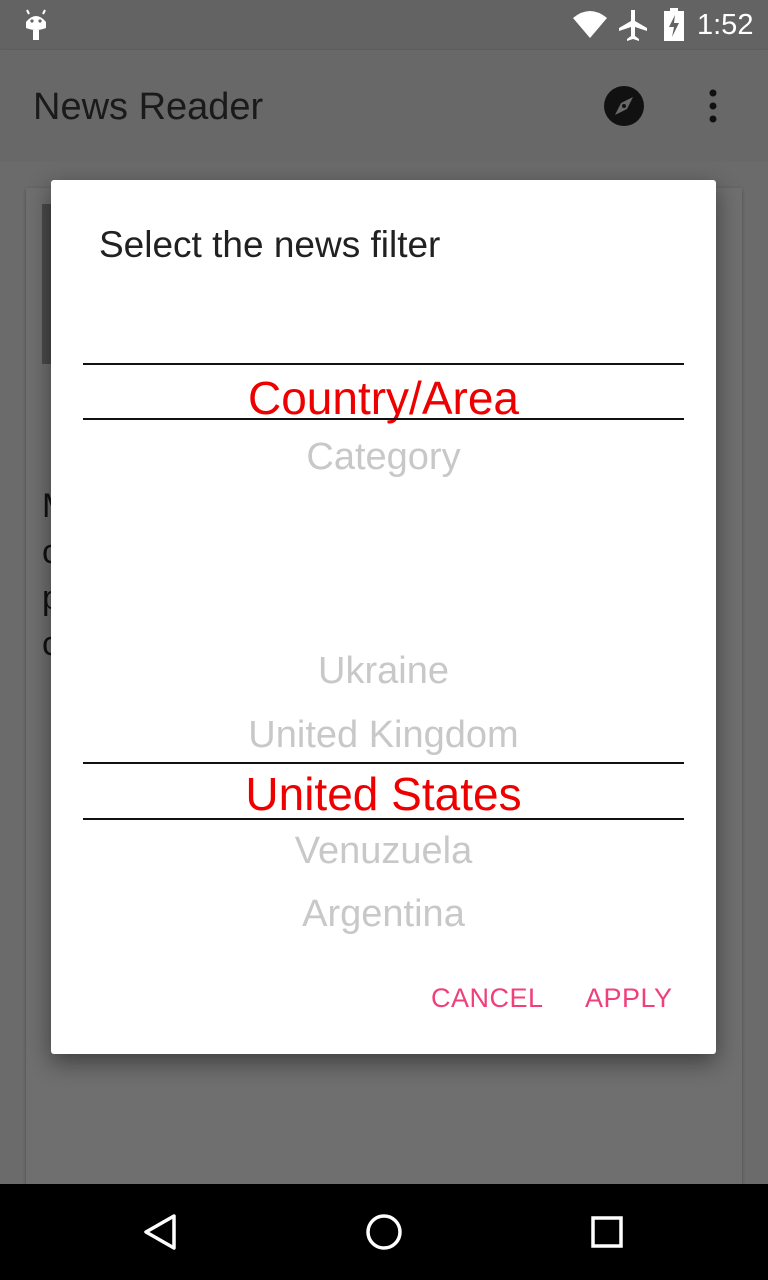  I want to click on app-bar: News Reader, so click(384, 106).